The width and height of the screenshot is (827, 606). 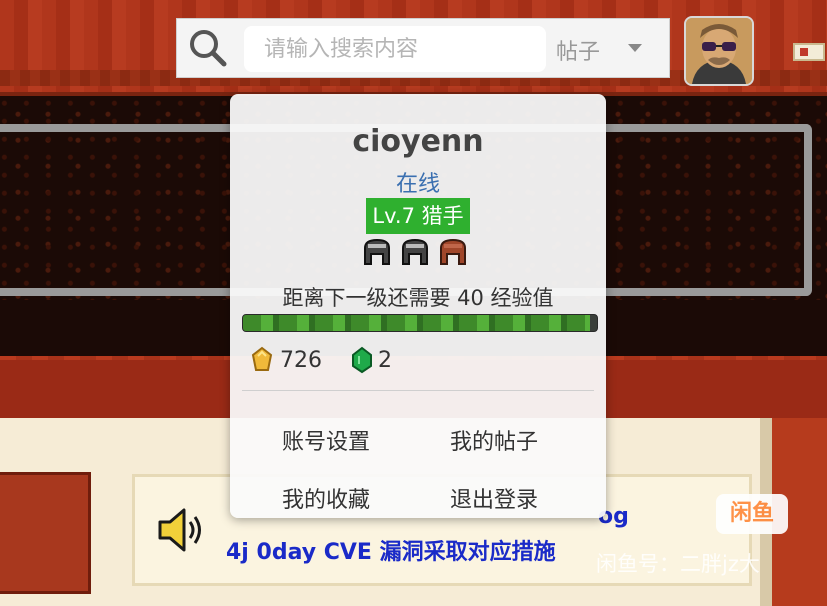 What do you see at coordinates (301, 360) in the screenshot?
I see `gold-count: 726` at bounding box center [301, 360].